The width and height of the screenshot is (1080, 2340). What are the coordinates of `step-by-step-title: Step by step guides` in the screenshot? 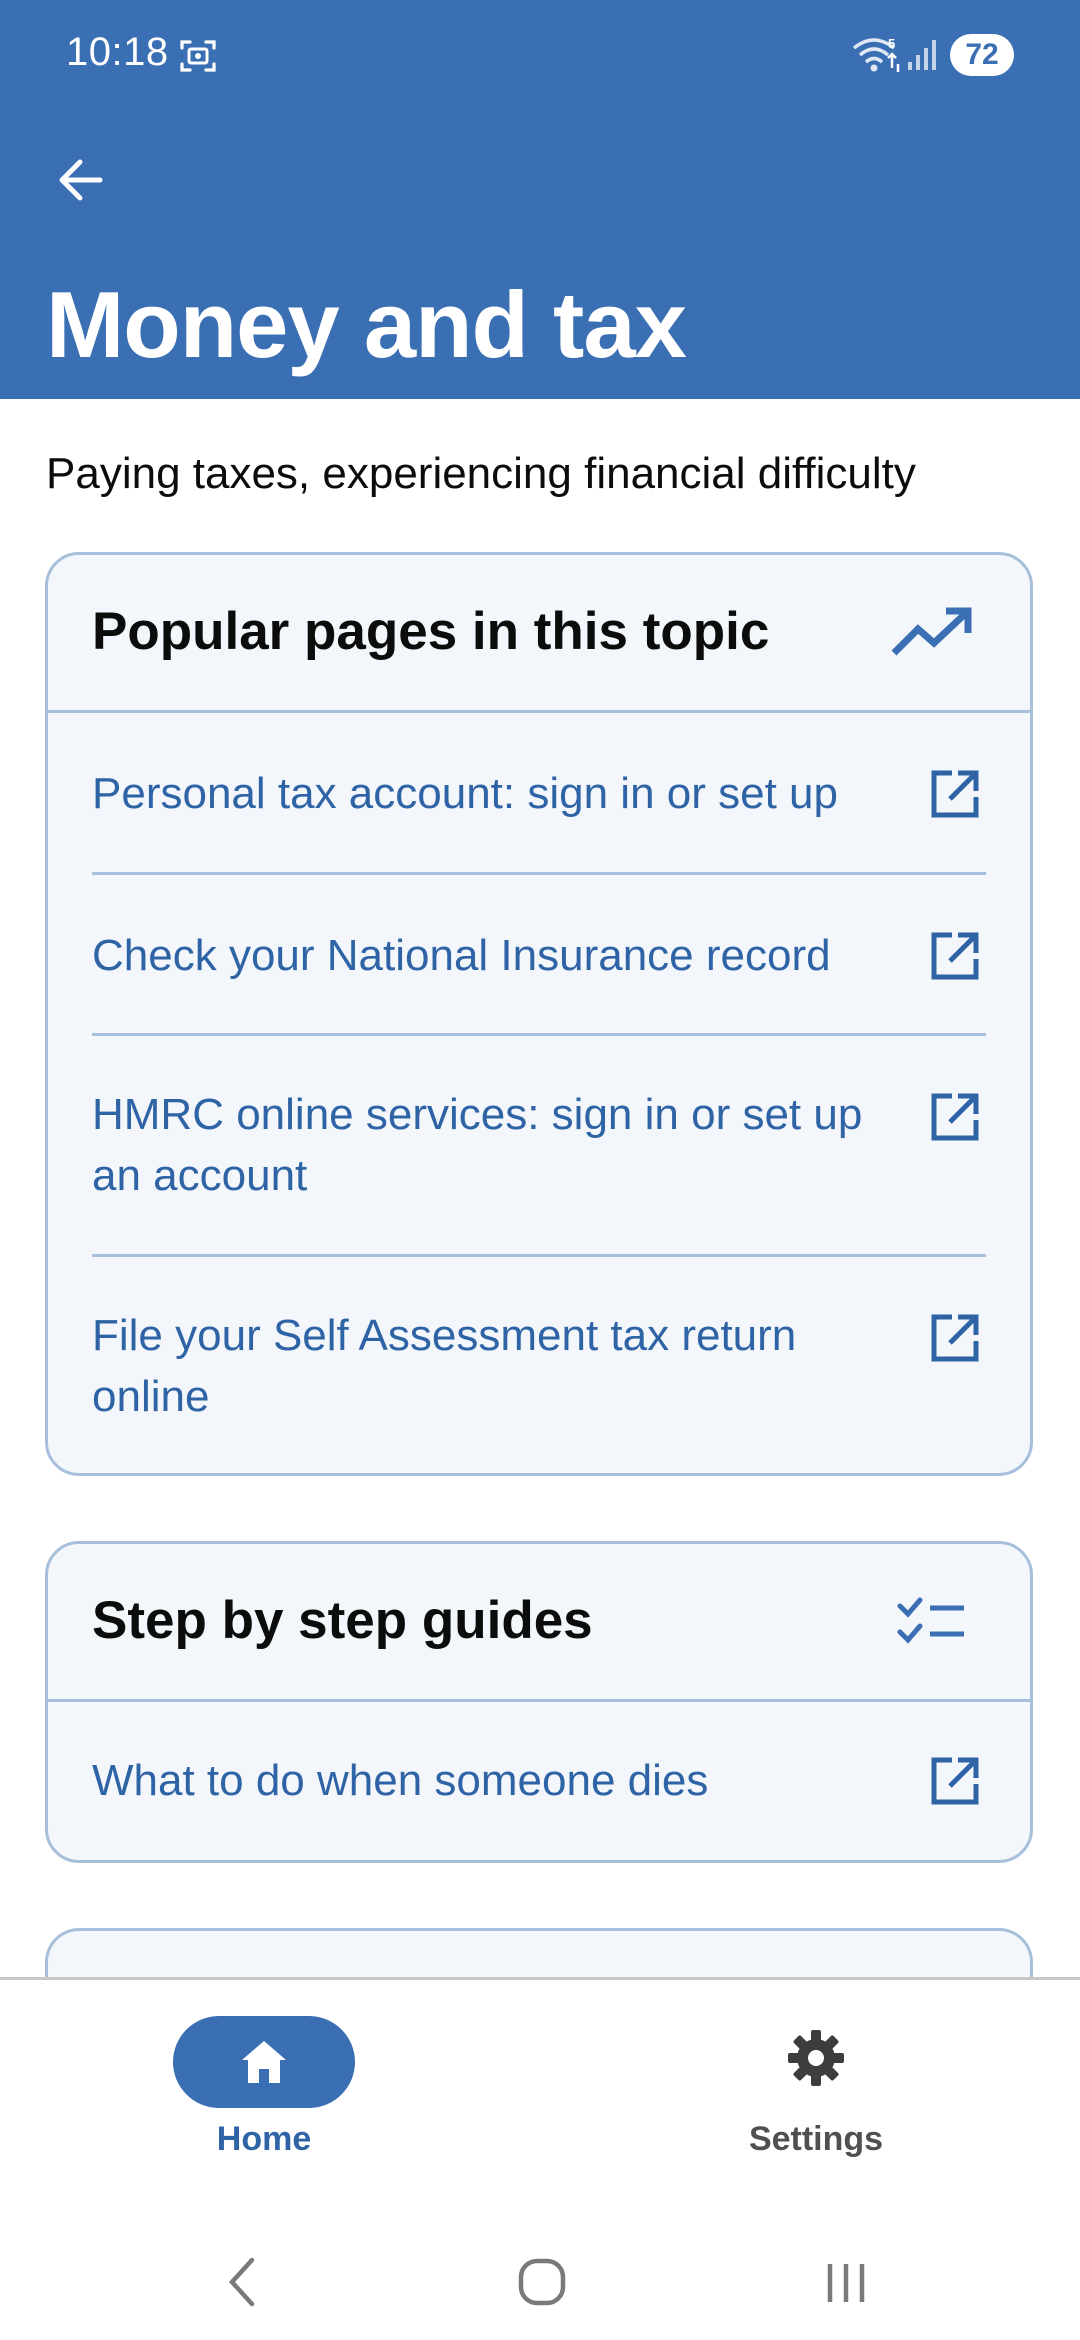 It's located at (342, 1620).